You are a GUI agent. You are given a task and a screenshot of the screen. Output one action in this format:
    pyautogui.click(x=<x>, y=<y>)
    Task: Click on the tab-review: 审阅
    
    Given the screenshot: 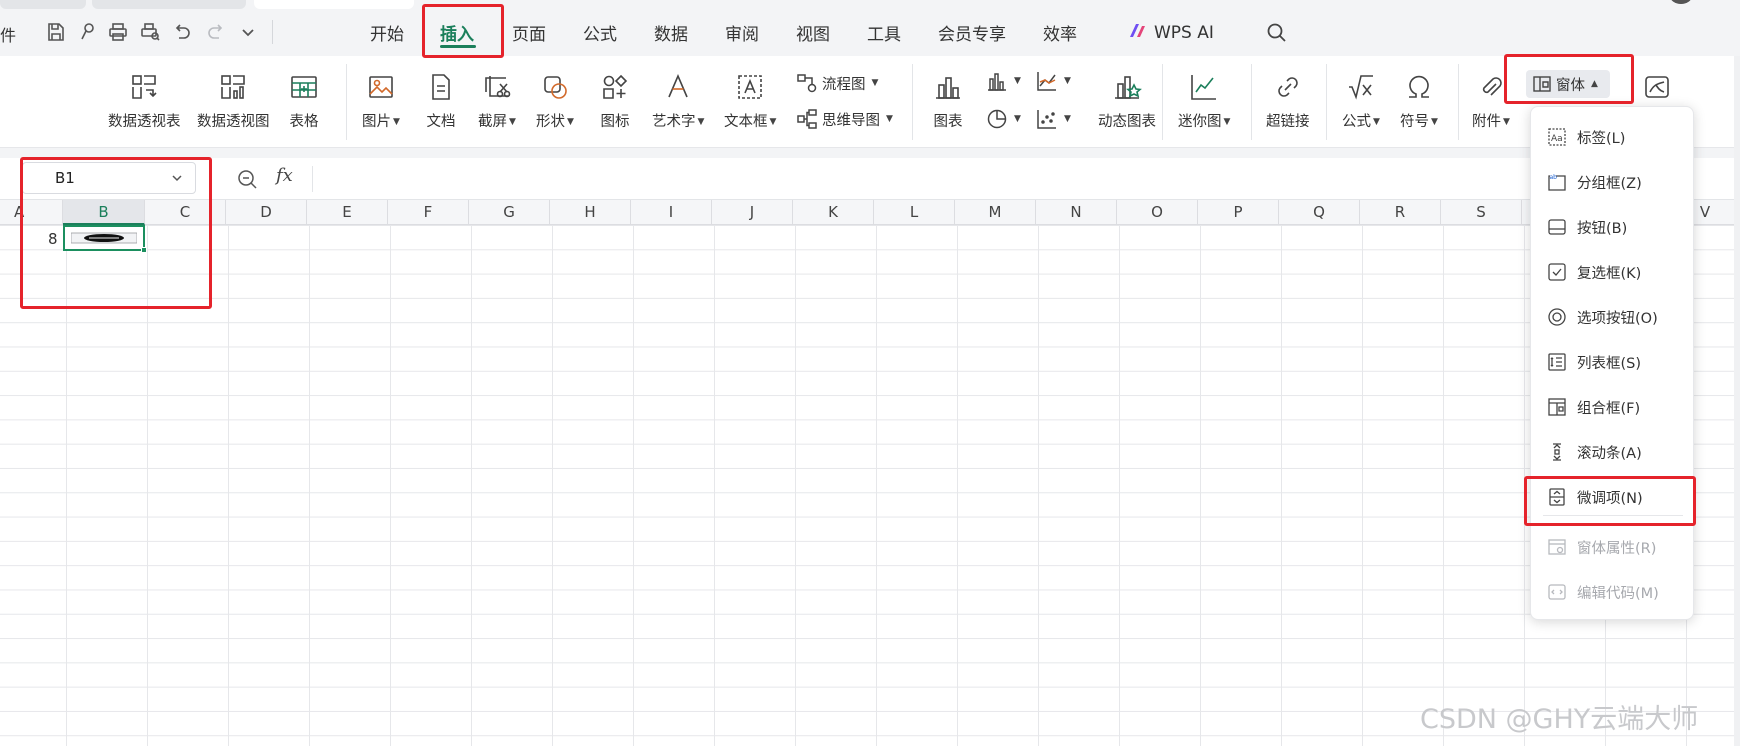 What is the action you would take?
    pyautogui.click(x=742, y=33)
    